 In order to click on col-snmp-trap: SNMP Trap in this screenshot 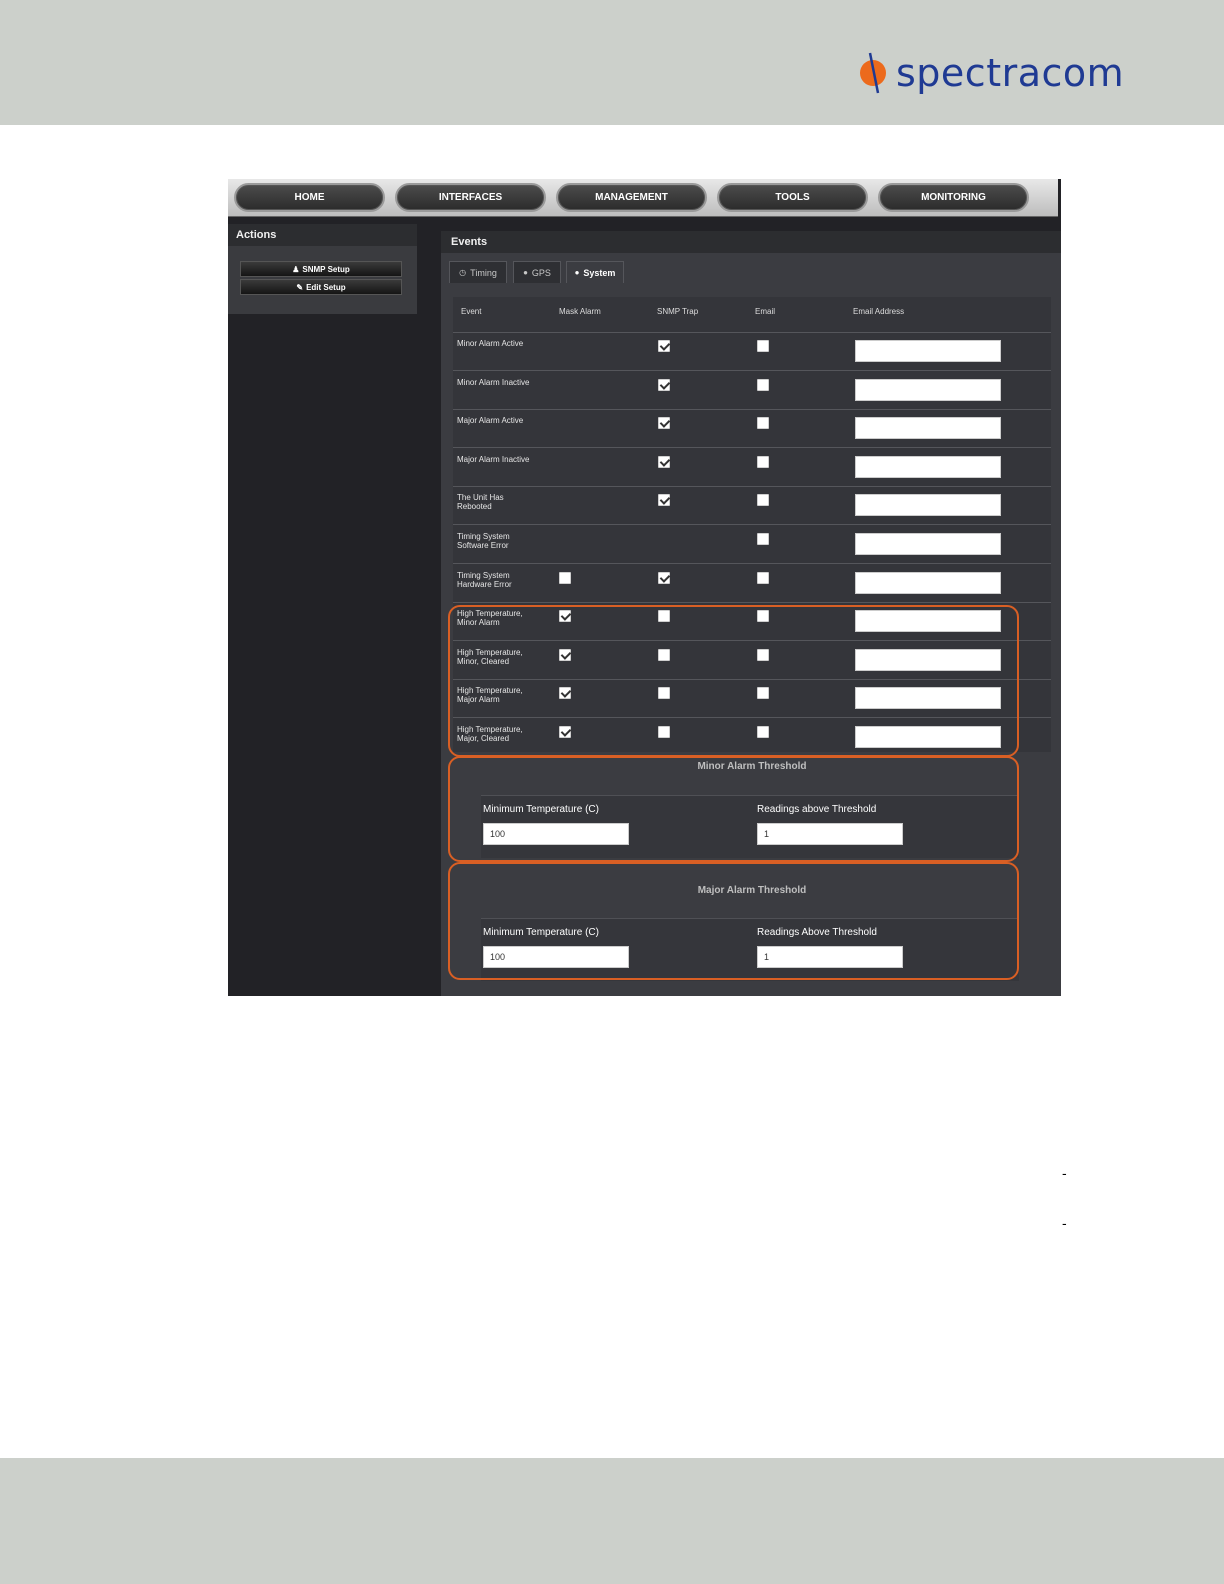, I will do `click(678, 311)`.